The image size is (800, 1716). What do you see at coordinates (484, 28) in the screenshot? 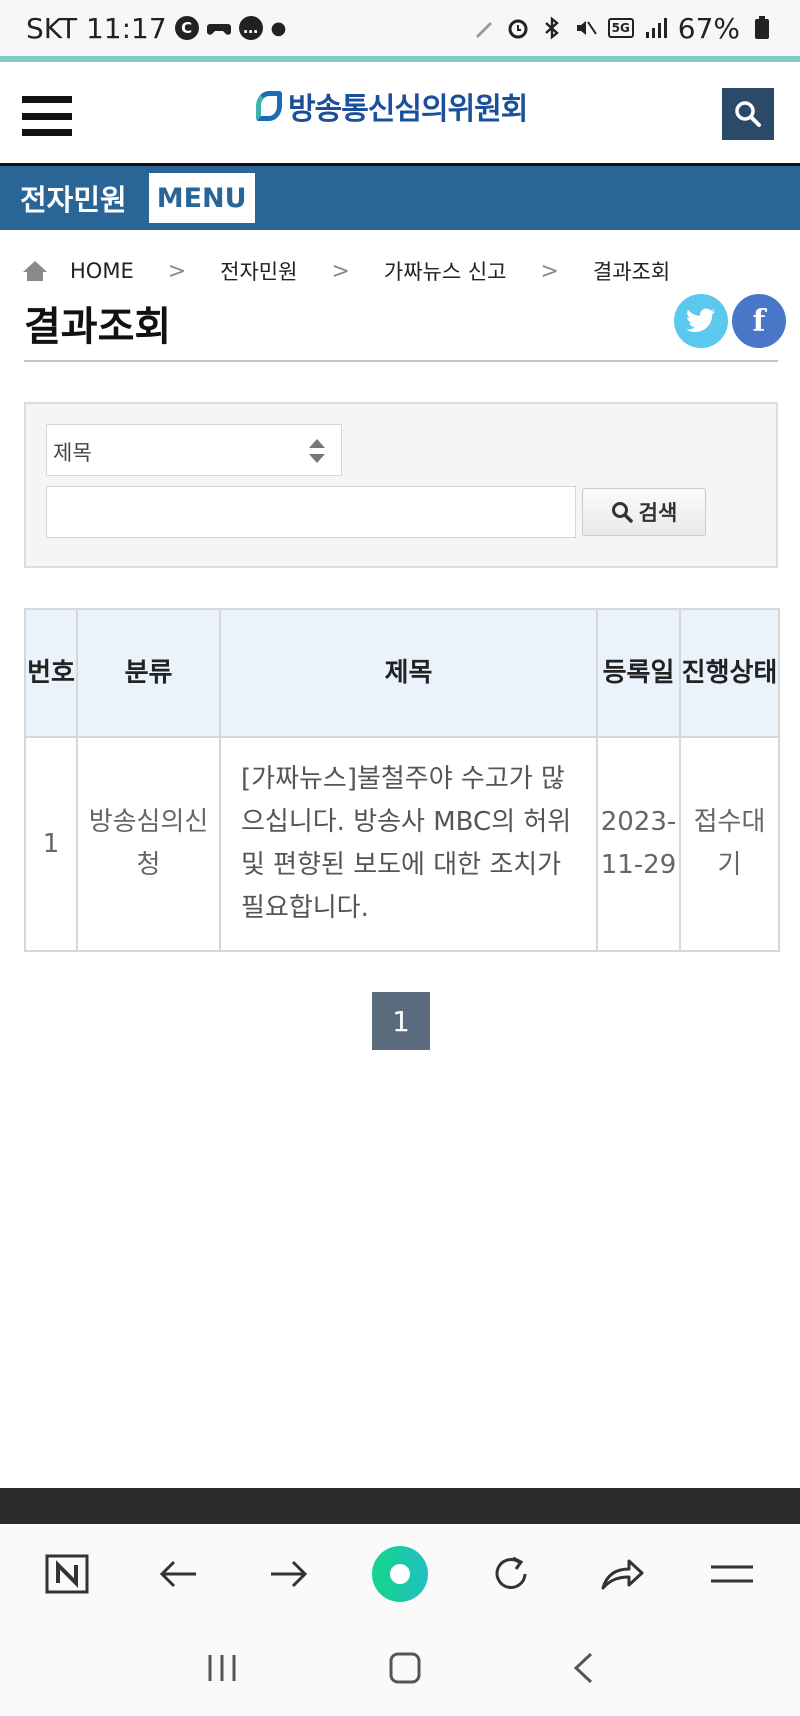
I see `pencil-icon` at bounding box center [484, 28].